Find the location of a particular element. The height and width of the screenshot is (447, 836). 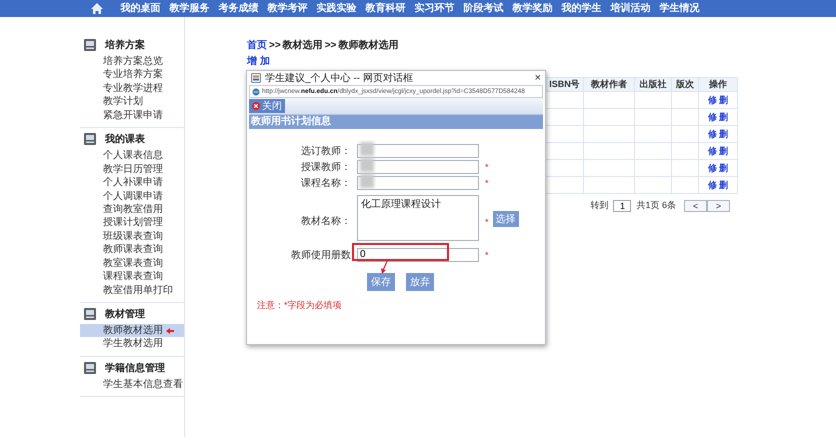

home-icon is located at coordinates (97, 8).